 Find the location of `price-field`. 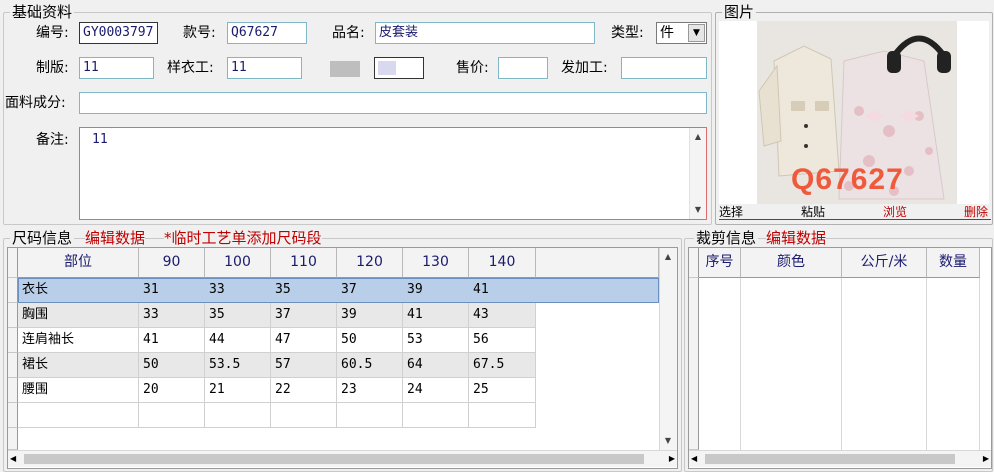

price-field is located at coordinates (523, 68).